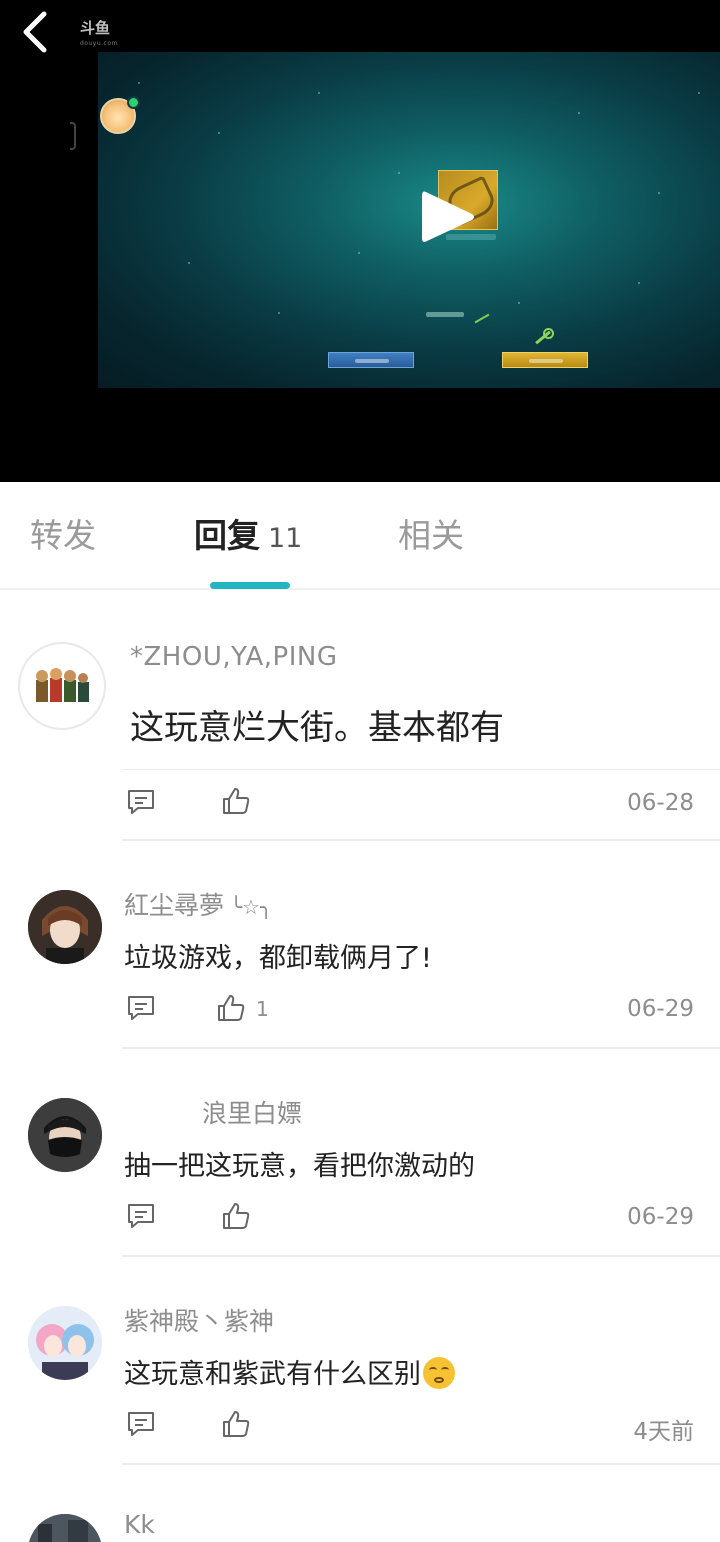 This screenshot has width=720, height=1542. I want to click on in-game-retry-button, so click(545, 360).